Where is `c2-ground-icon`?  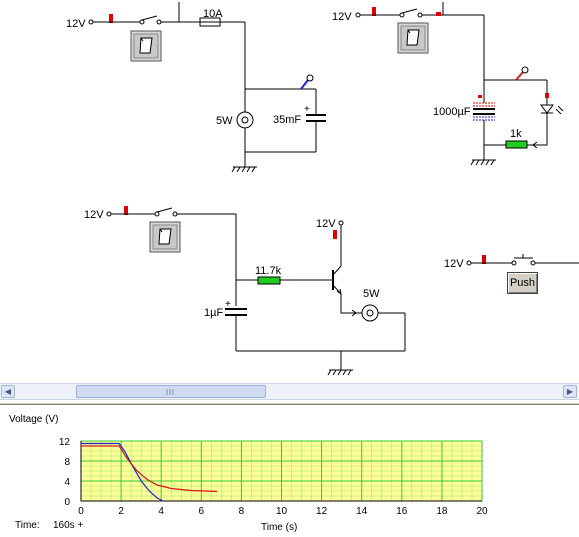
c2-ground-icon is located at coordinates (483, 162).